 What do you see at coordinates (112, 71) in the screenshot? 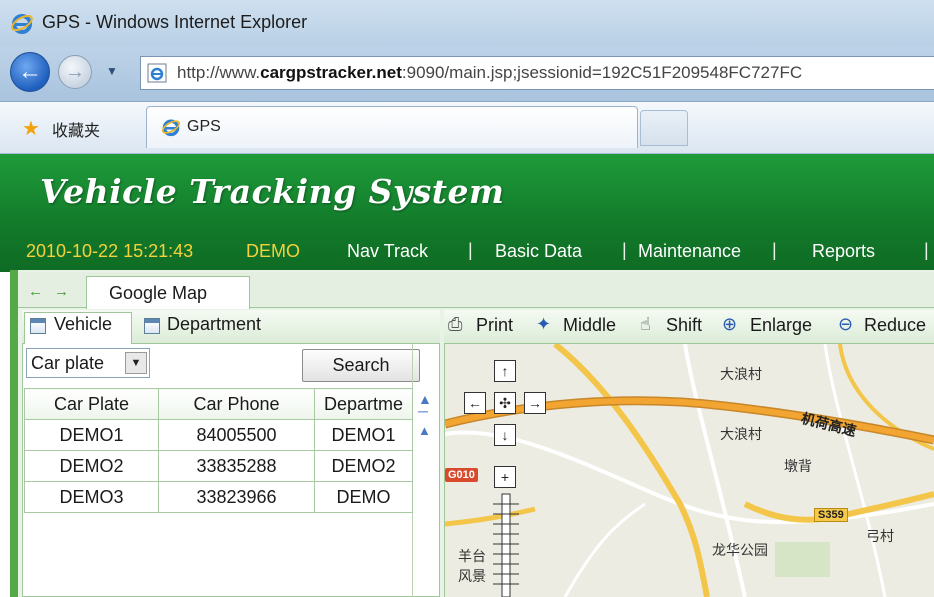
I see `history-dropdown-icon: ▼` at bounding box center [112, 71].